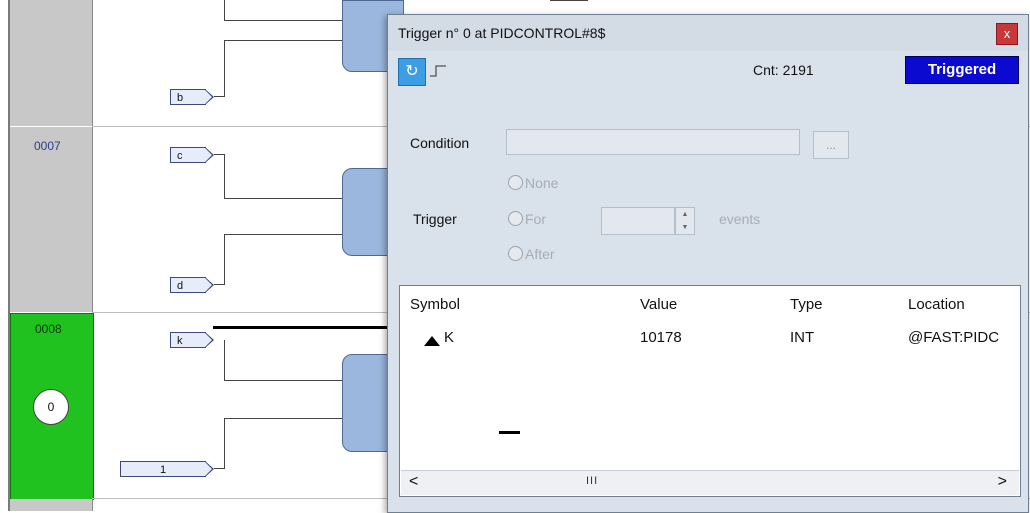  What do you see at coordinates (192, 340) in the screenshot?
I see `input-variable-k: k` at bounding box center [192, 340].